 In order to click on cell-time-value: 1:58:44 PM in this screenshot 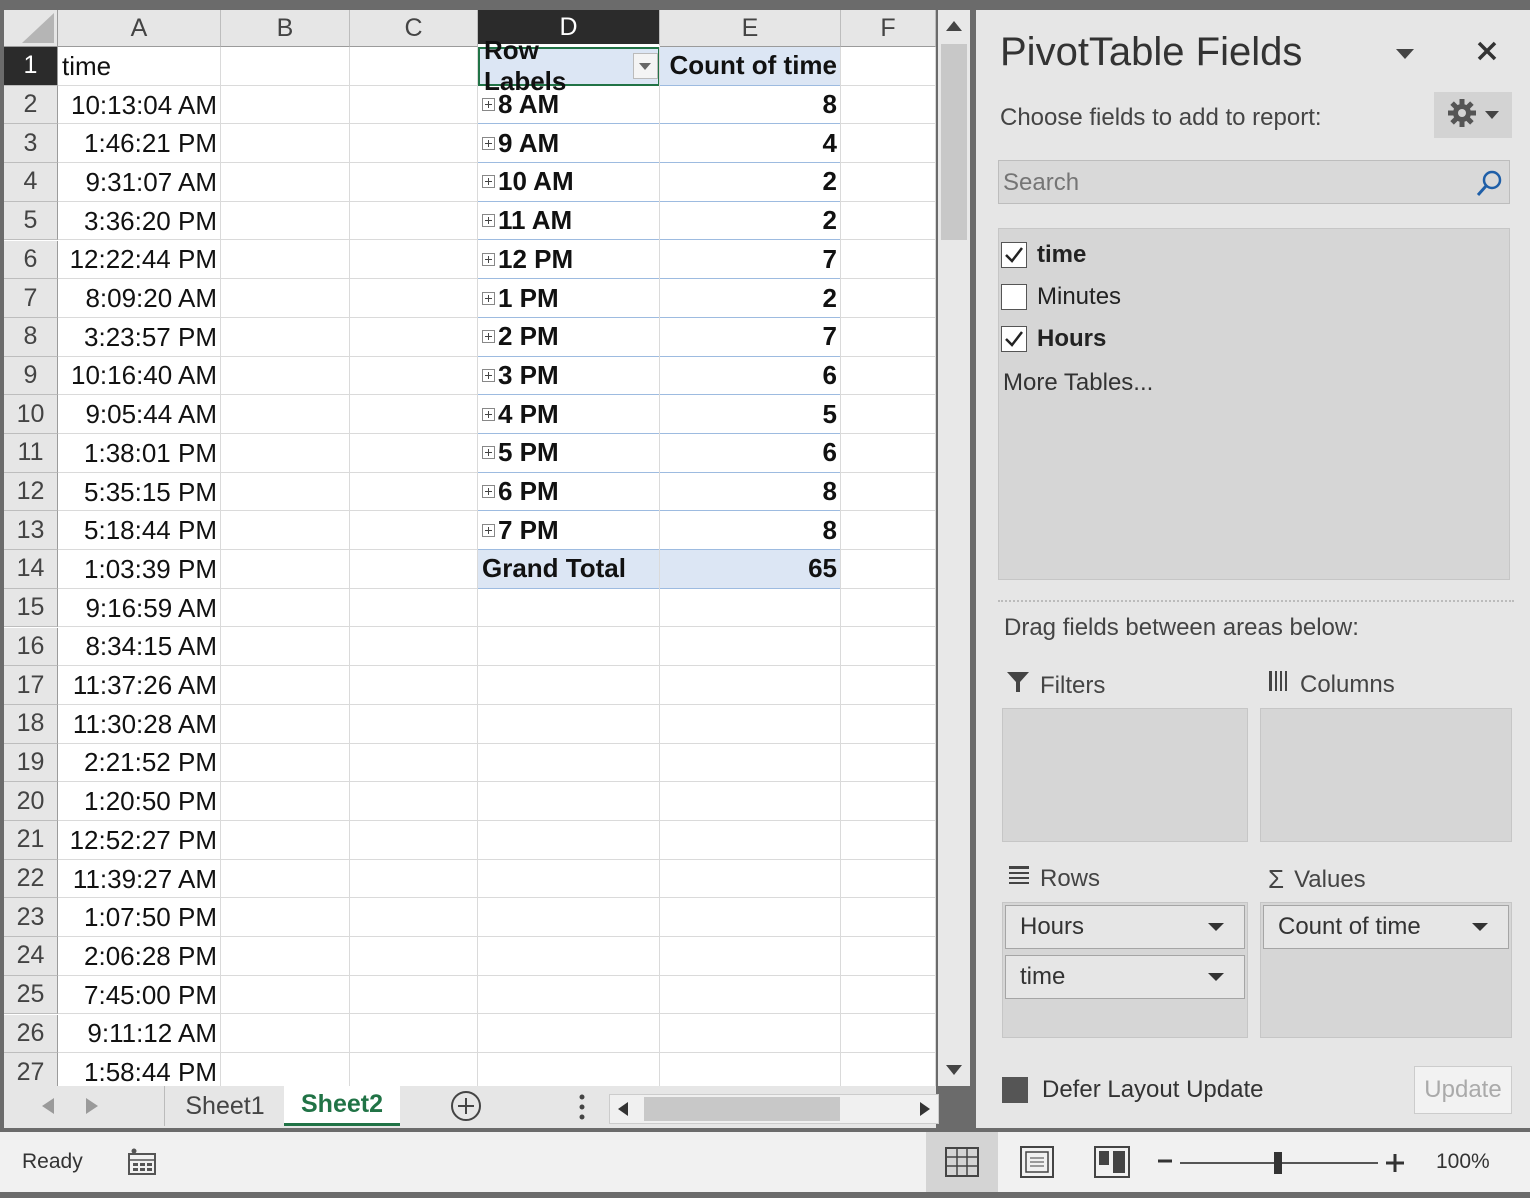, I will do `click(139, 1069)`.